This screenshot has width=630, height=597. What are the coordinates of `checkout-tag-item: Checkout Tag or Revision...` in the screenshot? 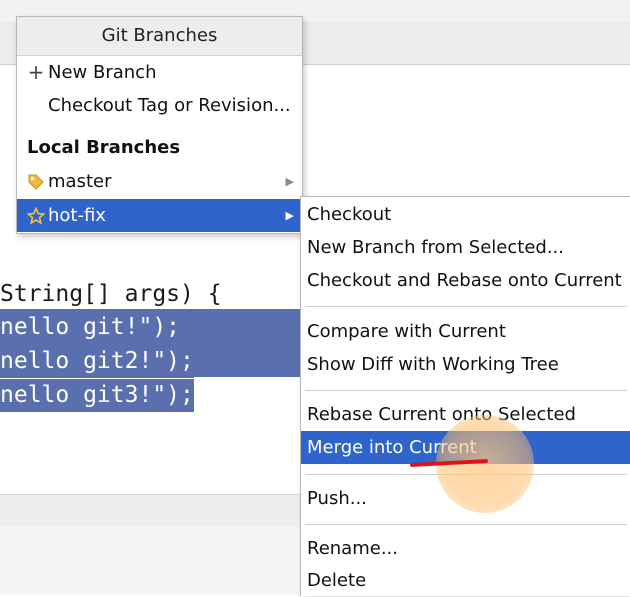 It's located at (159, 105).